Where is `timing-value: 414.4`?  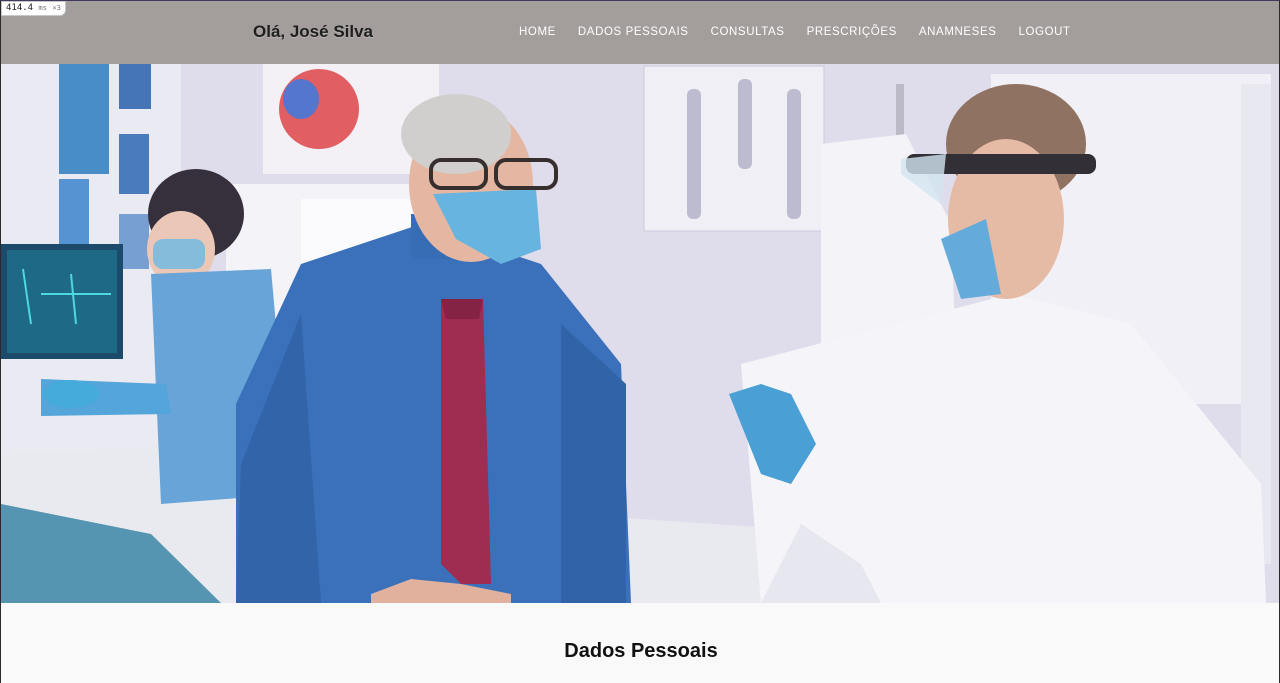
timing-value: 414.4 is located at coordinates (20, 8).